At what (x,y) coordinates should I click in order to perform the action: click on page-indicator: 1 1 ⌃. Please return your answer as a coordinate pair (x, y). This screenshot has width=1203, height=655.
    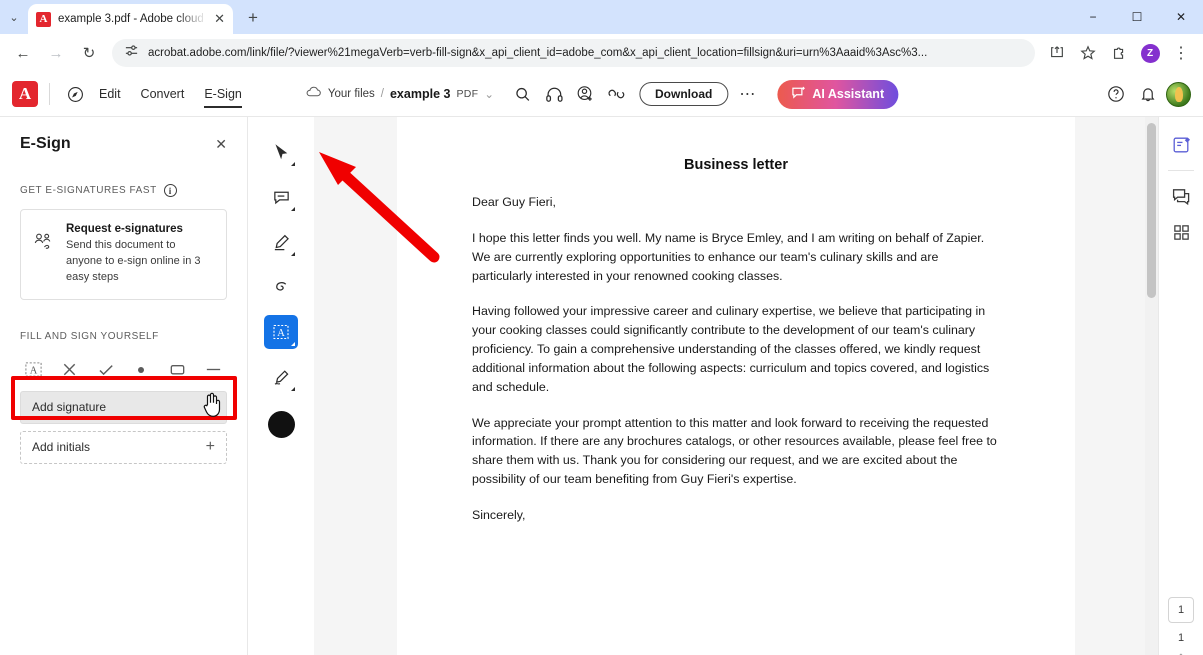
    Looking at the image, I should click on (1181, 626).